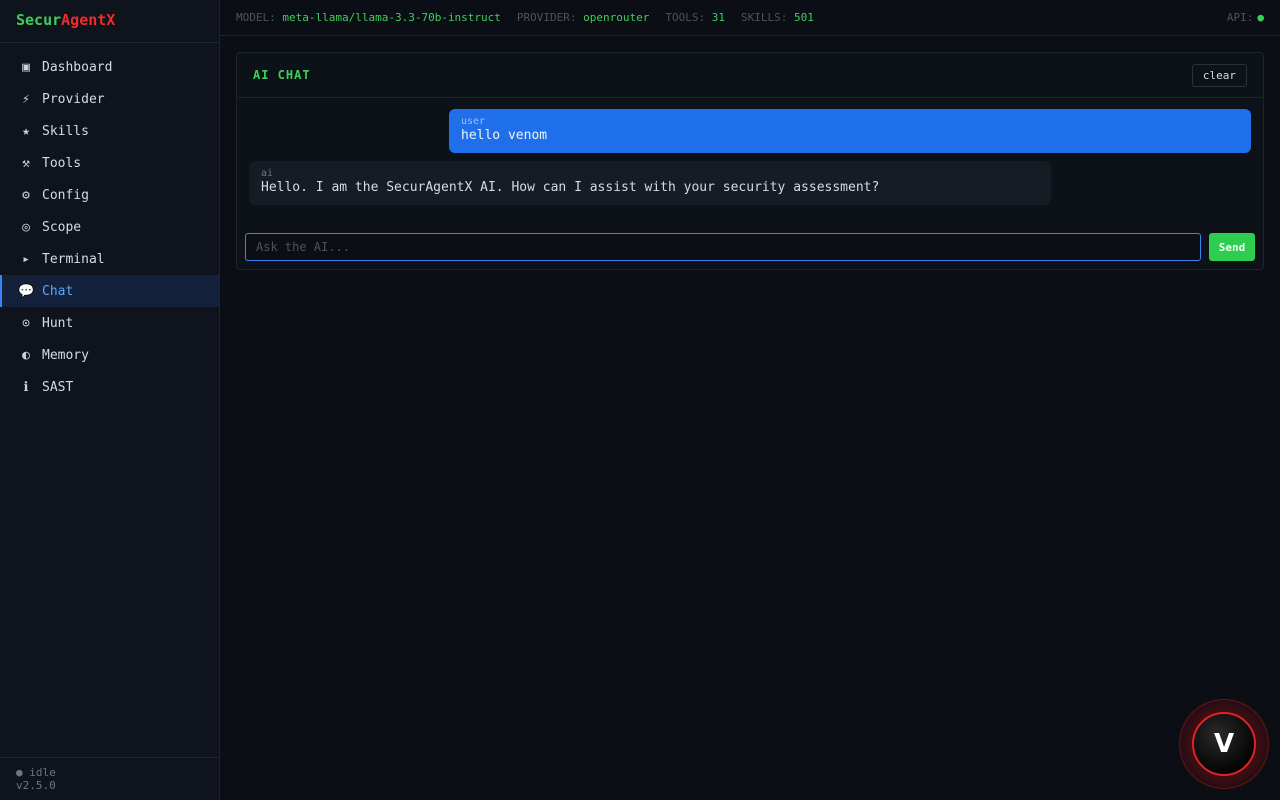 This screenshot has height=800, width=1280. What do you see at coordinates (39, 20) in the screenshot?
I see `logo-part-secur: Secur` at bounding box center [39, 20].